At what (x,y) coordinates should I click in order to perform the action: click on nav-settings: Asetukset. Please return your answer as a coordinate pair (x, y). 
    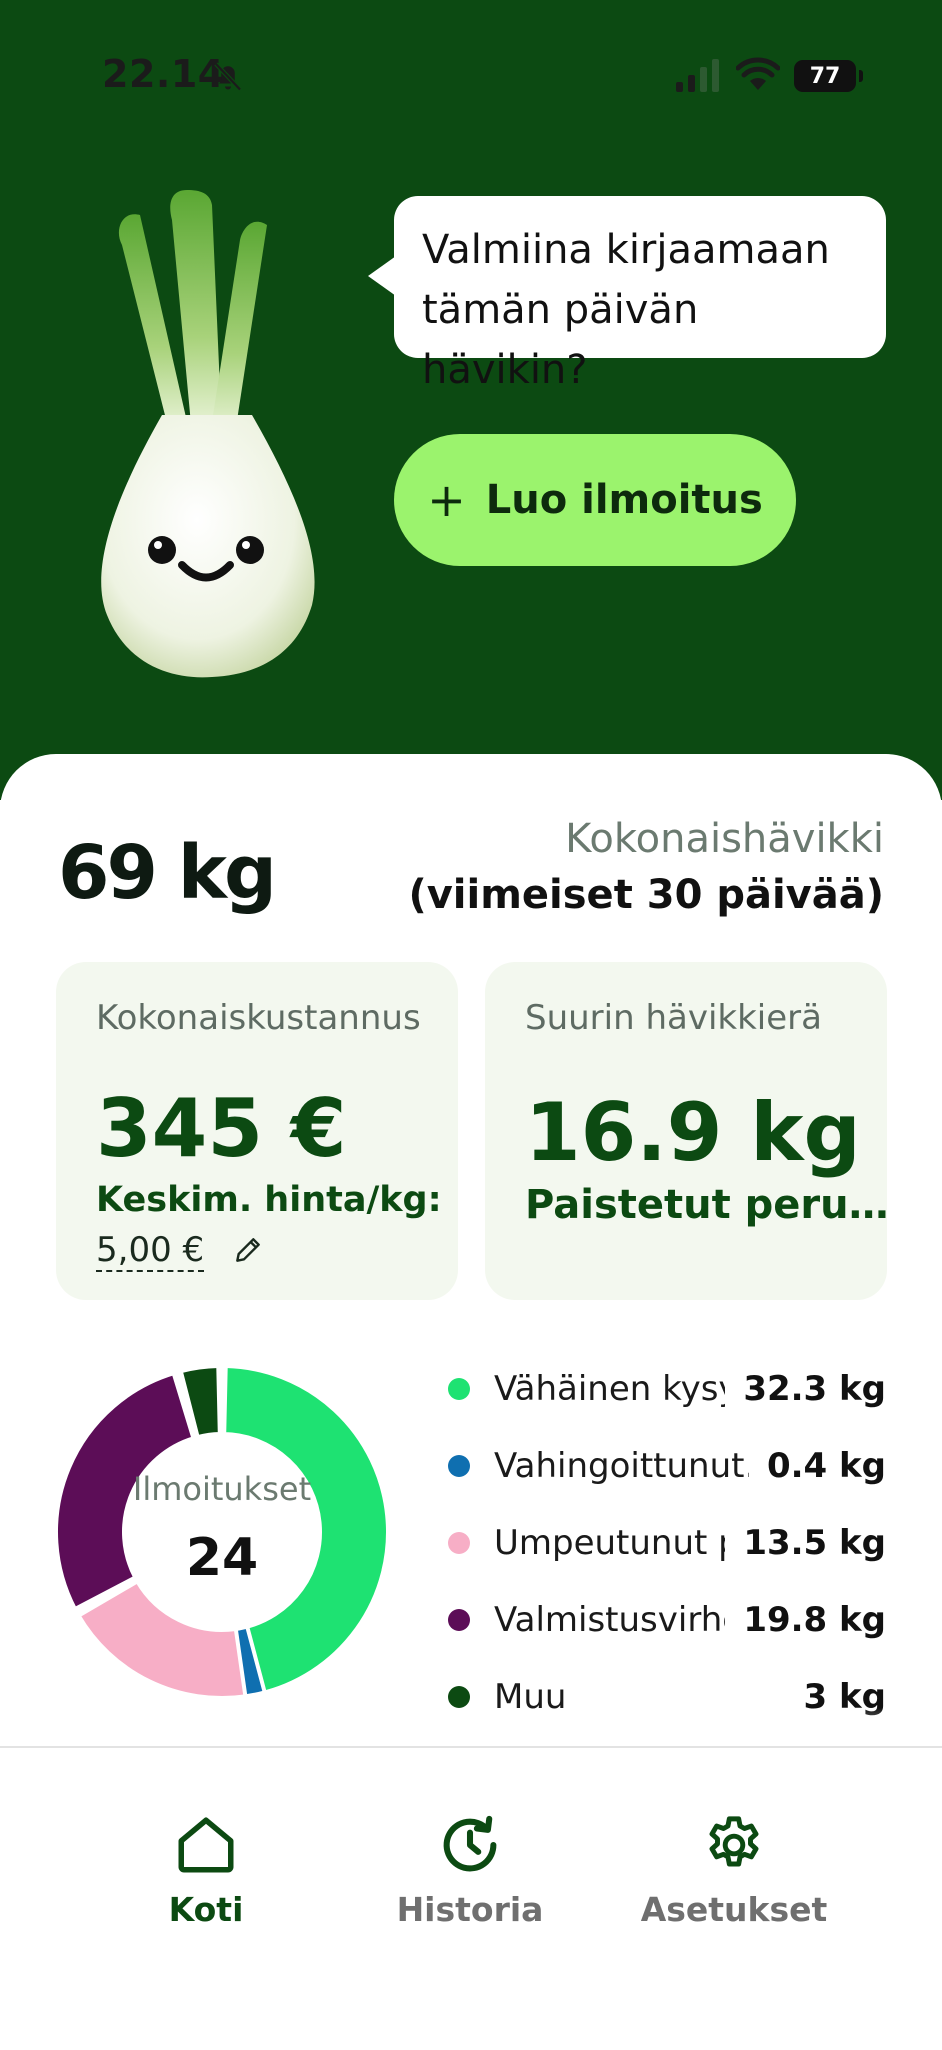
    Looking at the image, I should click on (734, 1870).